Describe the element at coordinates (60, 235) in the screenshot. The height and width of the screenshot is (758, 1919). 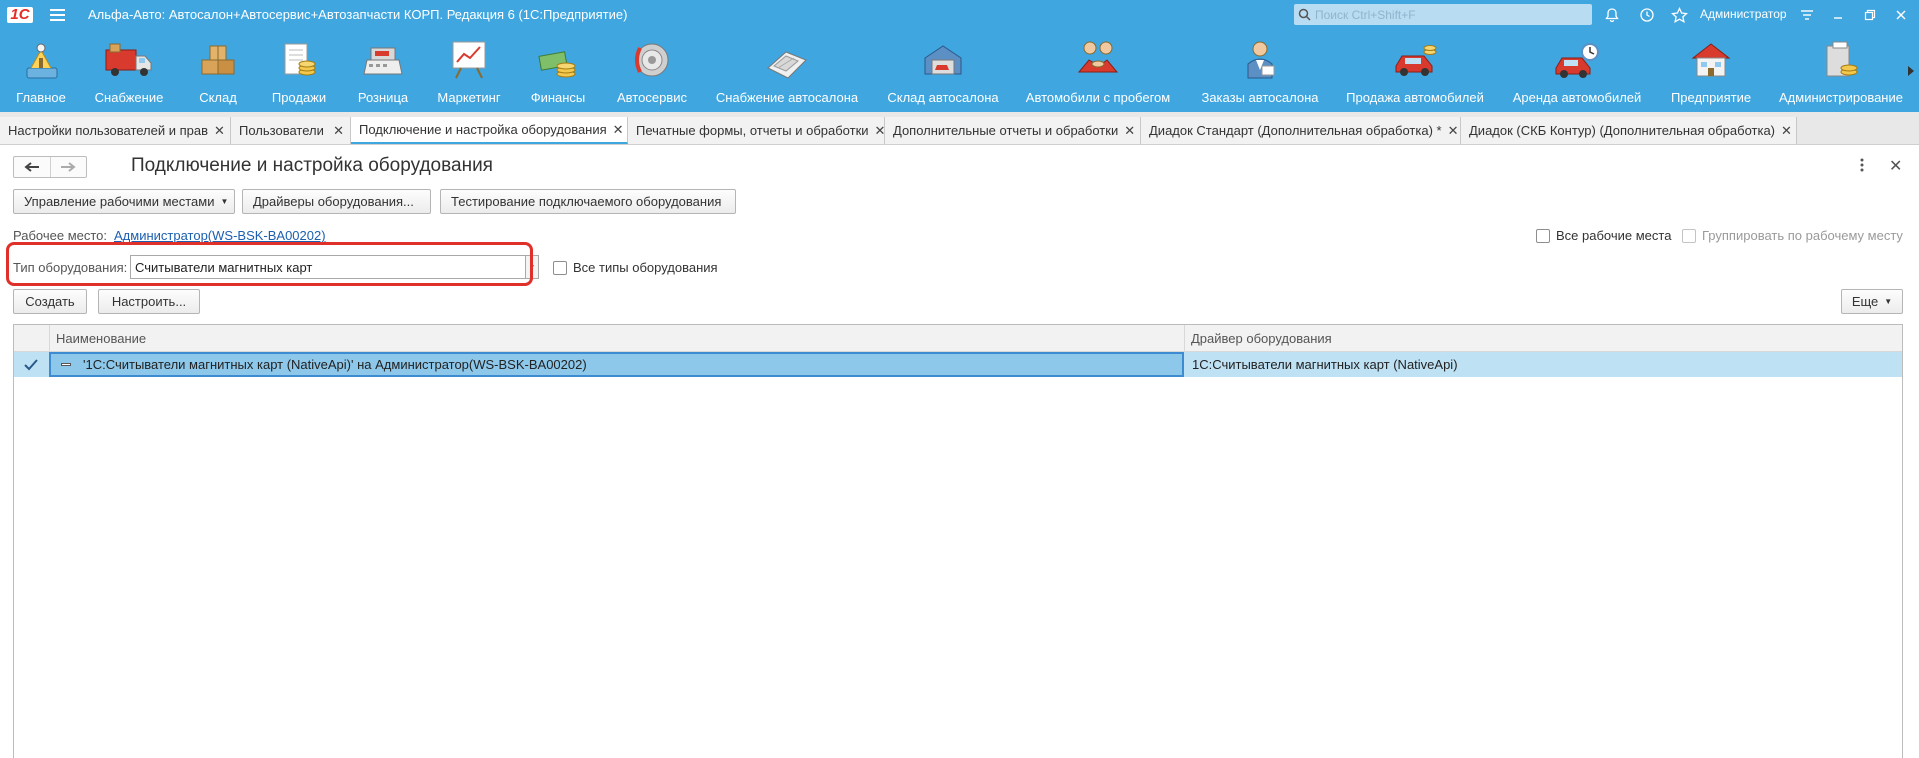
I see `workplace-label: Рабочее место:` at that location.